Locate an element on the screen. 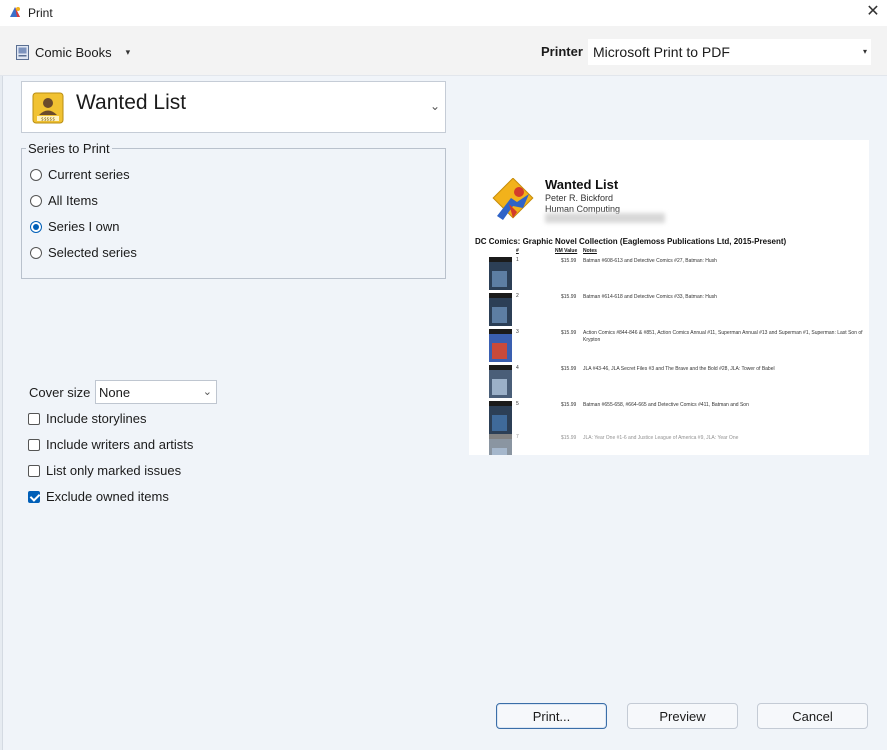 The image size is (887, 750). radio-selected-series: Selected series is located at coordinates (83, 252).